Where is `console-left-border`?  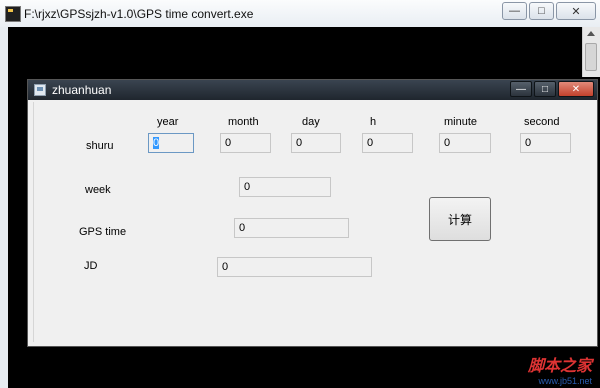 console-left-border is located at coordinates (4, 207).